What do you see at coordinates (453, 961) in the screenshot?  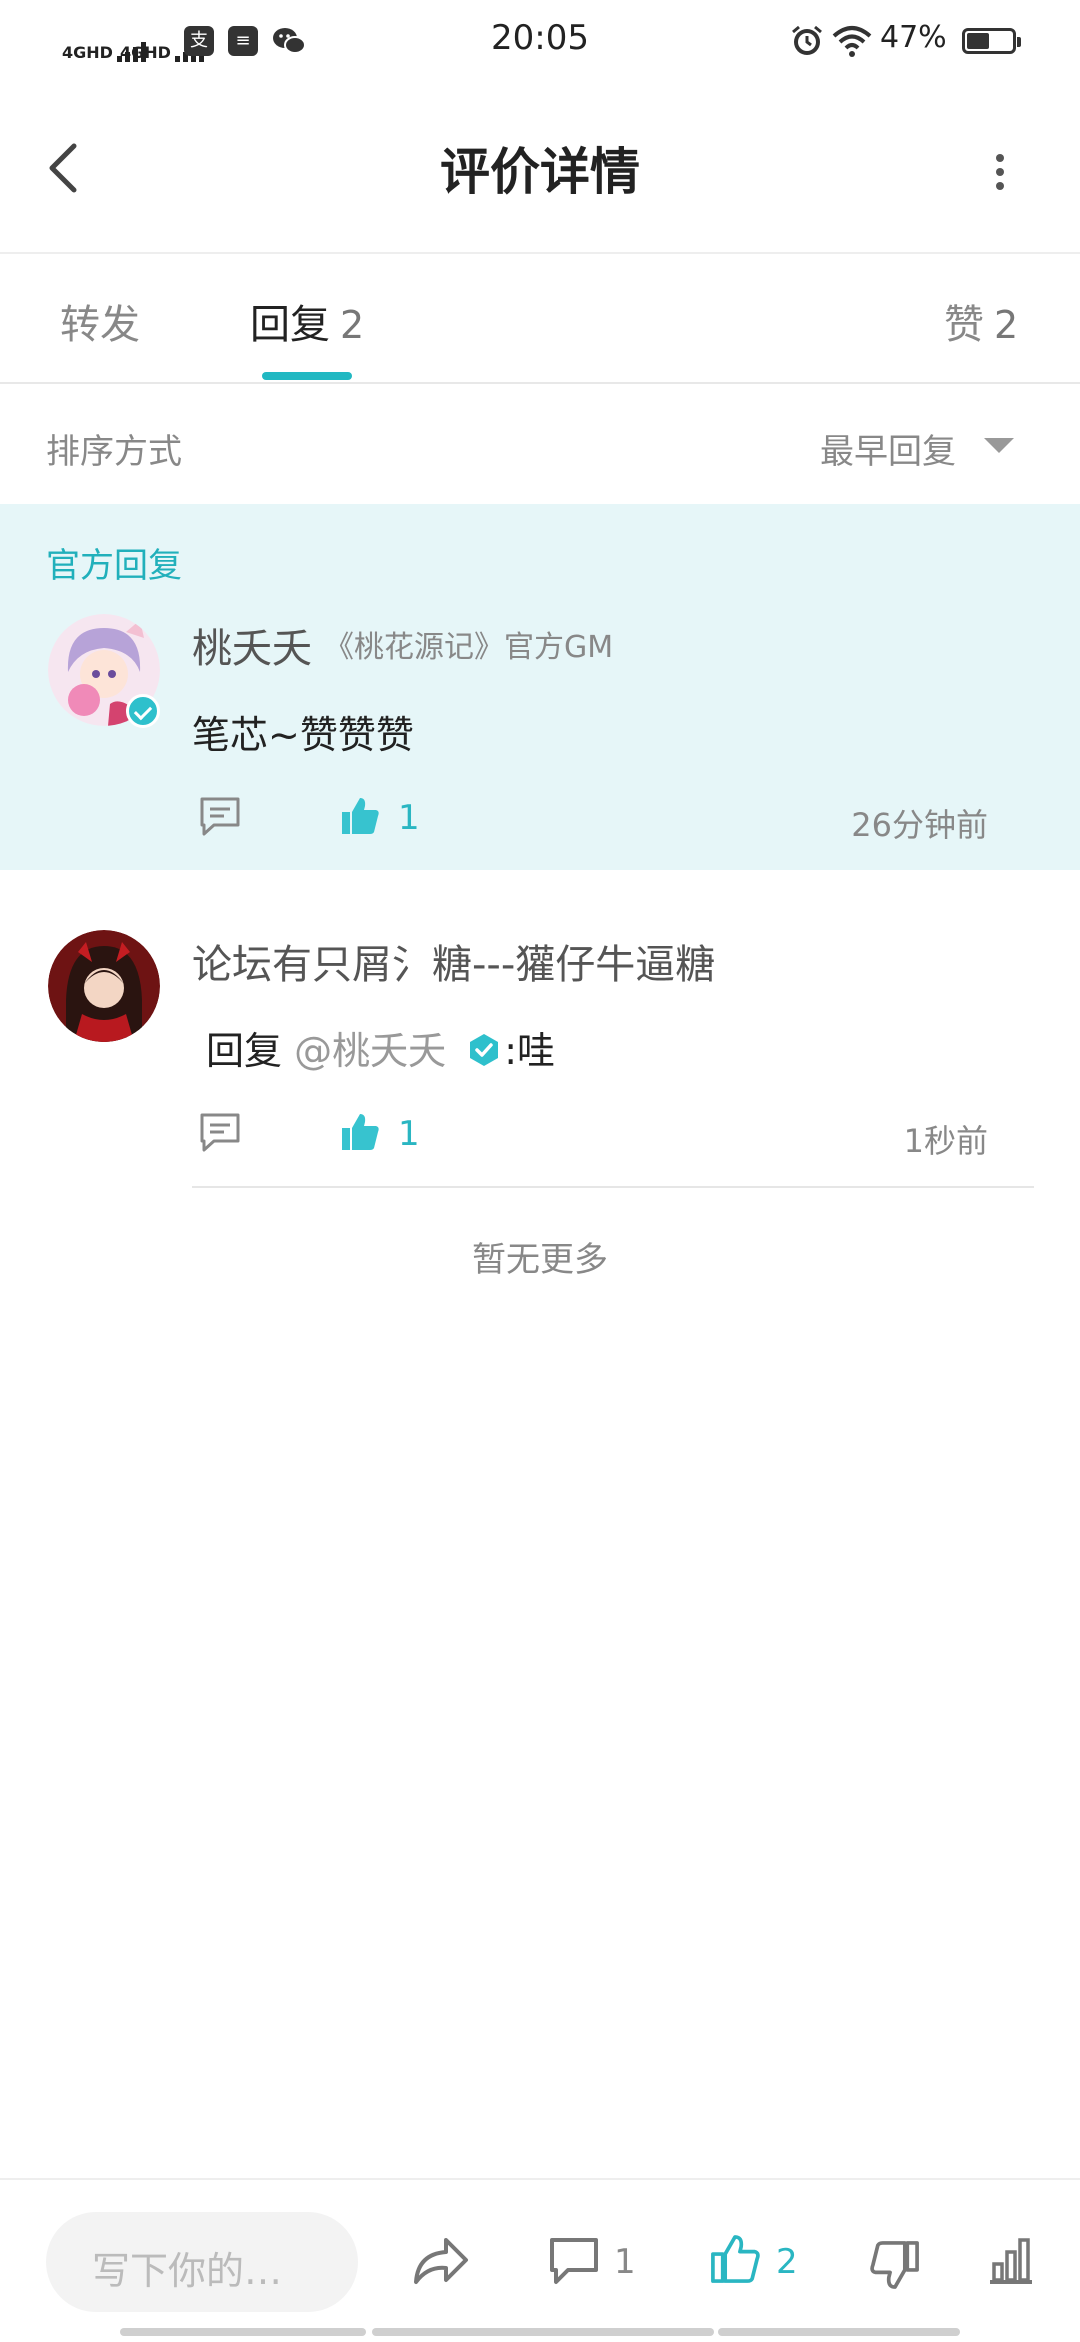 I see `reply-username: 论坛有只屑氵糖---獾仔牛逼糖` at bounding box center [453, 961].